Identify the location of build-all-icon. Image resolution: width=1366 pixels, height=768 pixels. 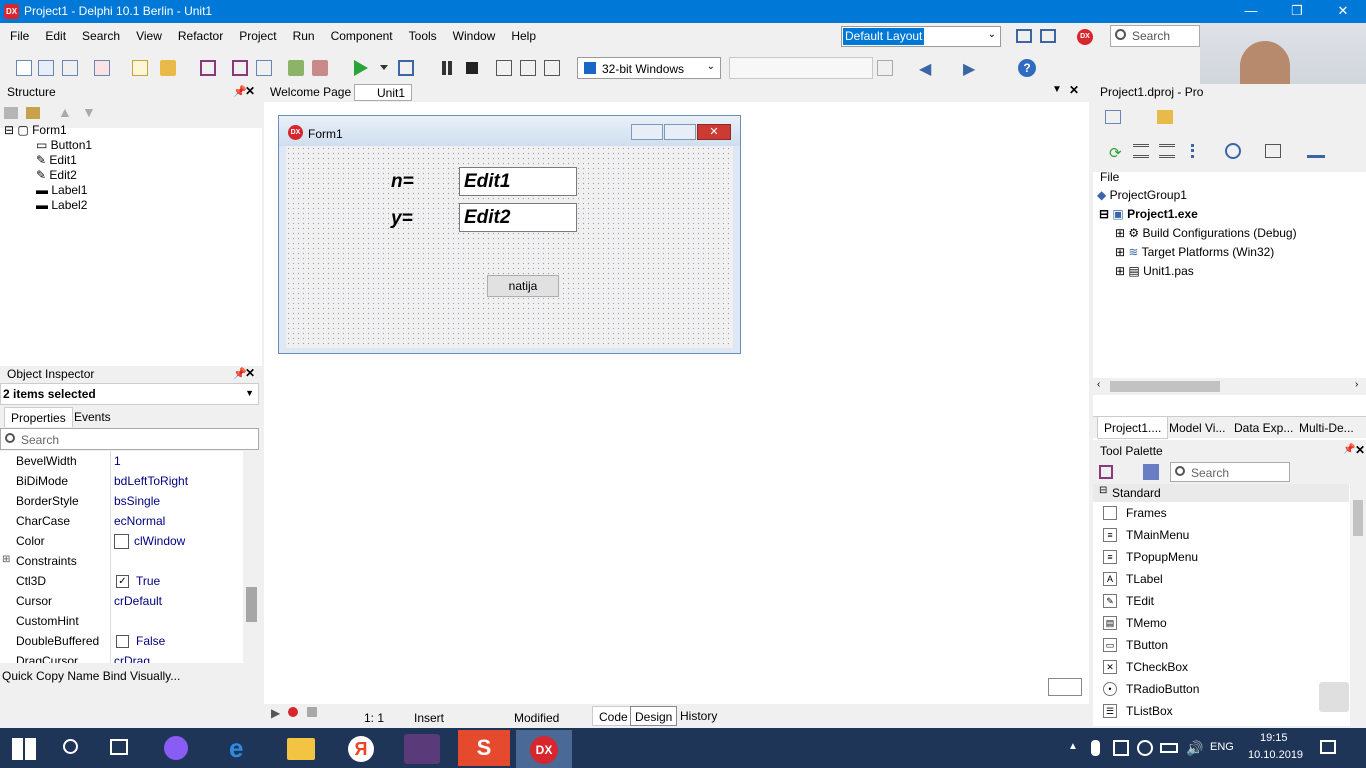
(1316, 151).